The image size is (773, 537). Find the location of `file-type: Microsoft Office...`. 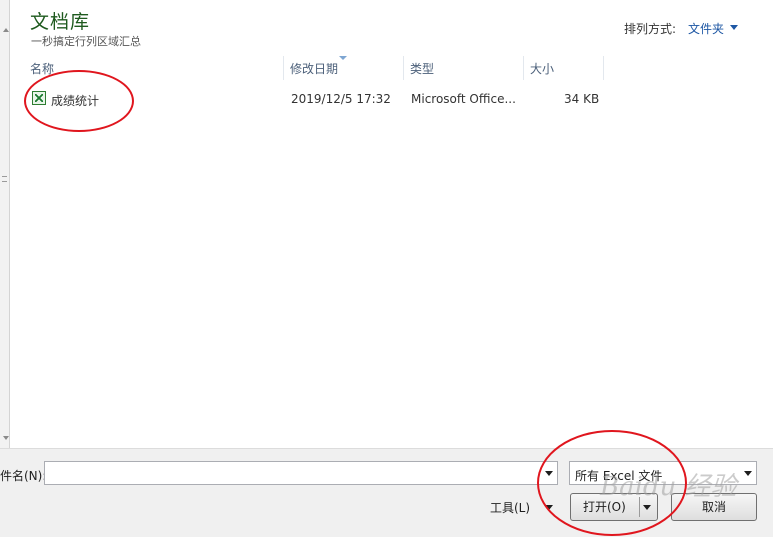

file-type: Microsoft Office... is located at coordinates (463, 99).